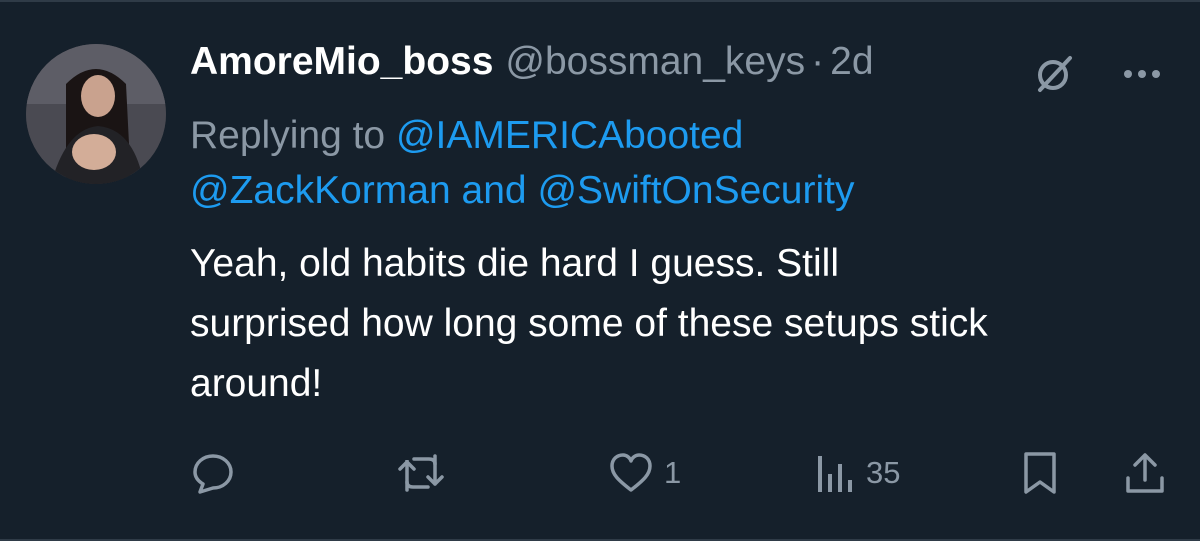 This screenshot has width=1200, height=541. What do you see at coordinates (857, 473) in the screenshot?
I see `views-button: 35` at bounding box center [857, 473].